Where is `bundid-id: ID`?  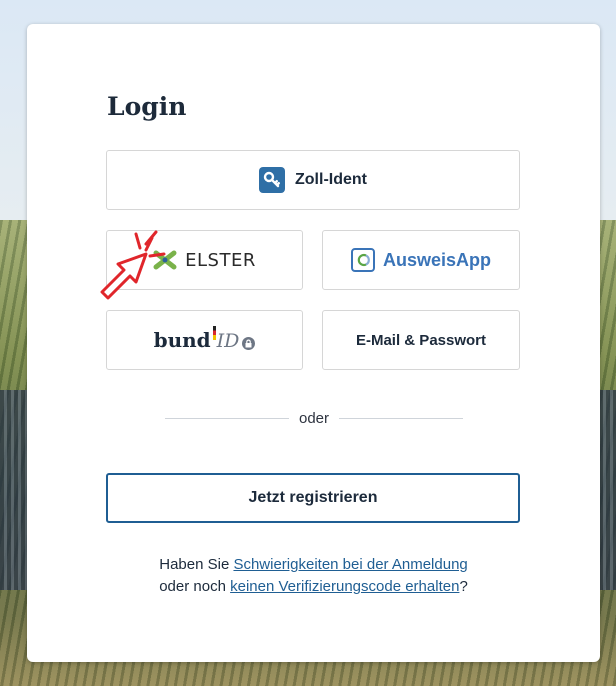 bundid-id: ID is located at coordinates (226, 339).